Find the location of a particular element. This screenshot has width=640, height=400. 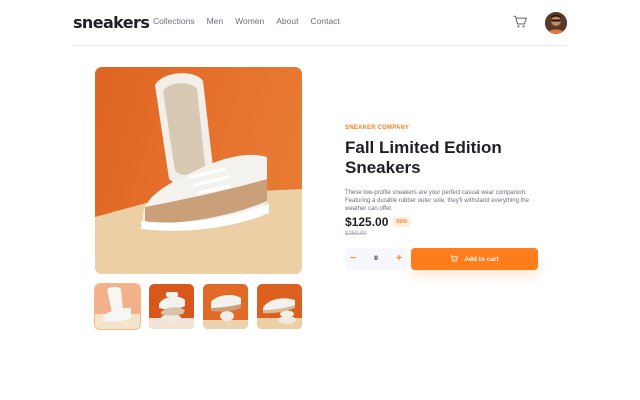

nav-women: Women is located at coordinates (249, 21).